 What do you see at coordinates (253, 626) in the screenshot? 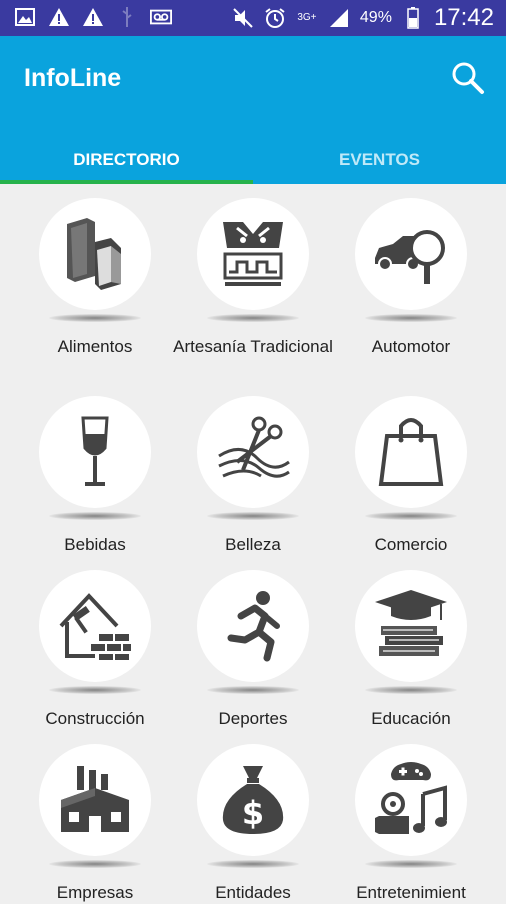
I see `runner-icon` at bounding box center [253, 626].